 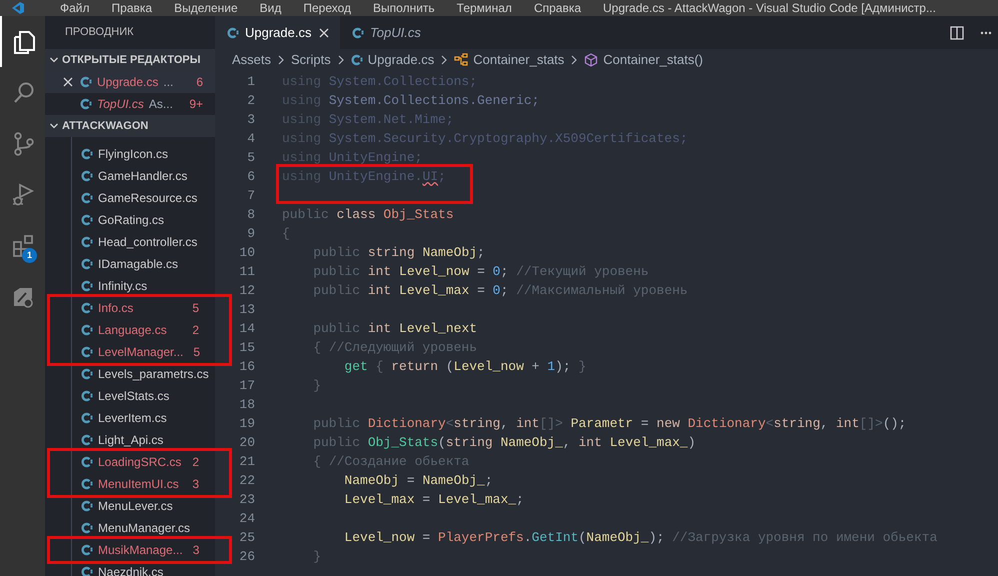 What do you see at coordinates (250, 158) in the screenshot?
I see `line-number: 5` at bounding box center [250, 158].